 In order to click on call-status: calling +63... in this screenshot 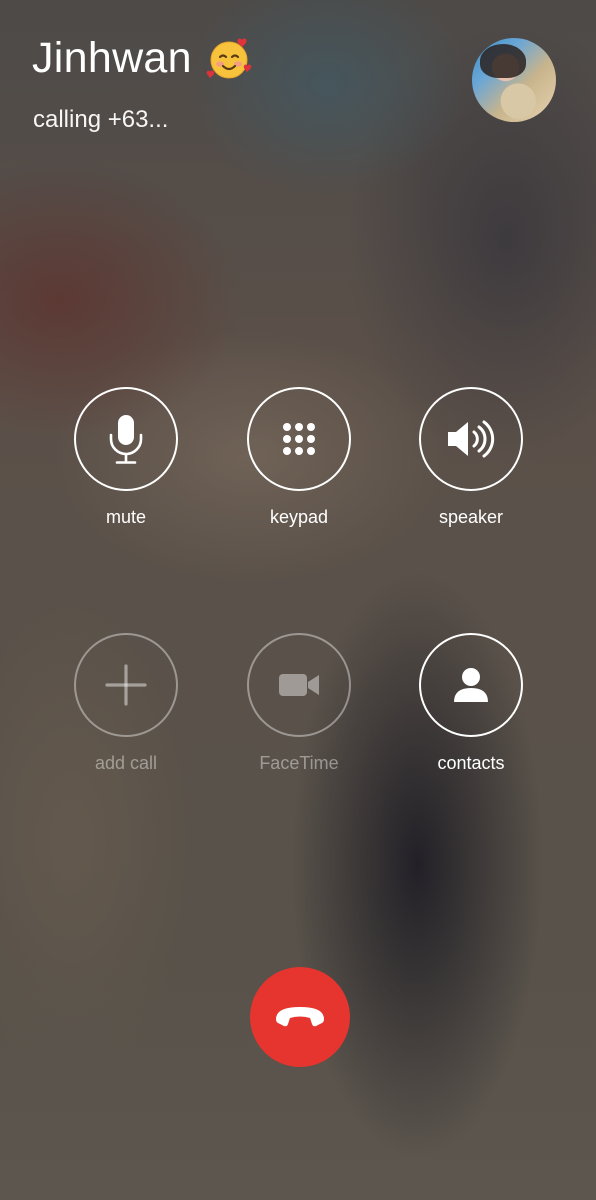, I will do `click(101, 119)`.